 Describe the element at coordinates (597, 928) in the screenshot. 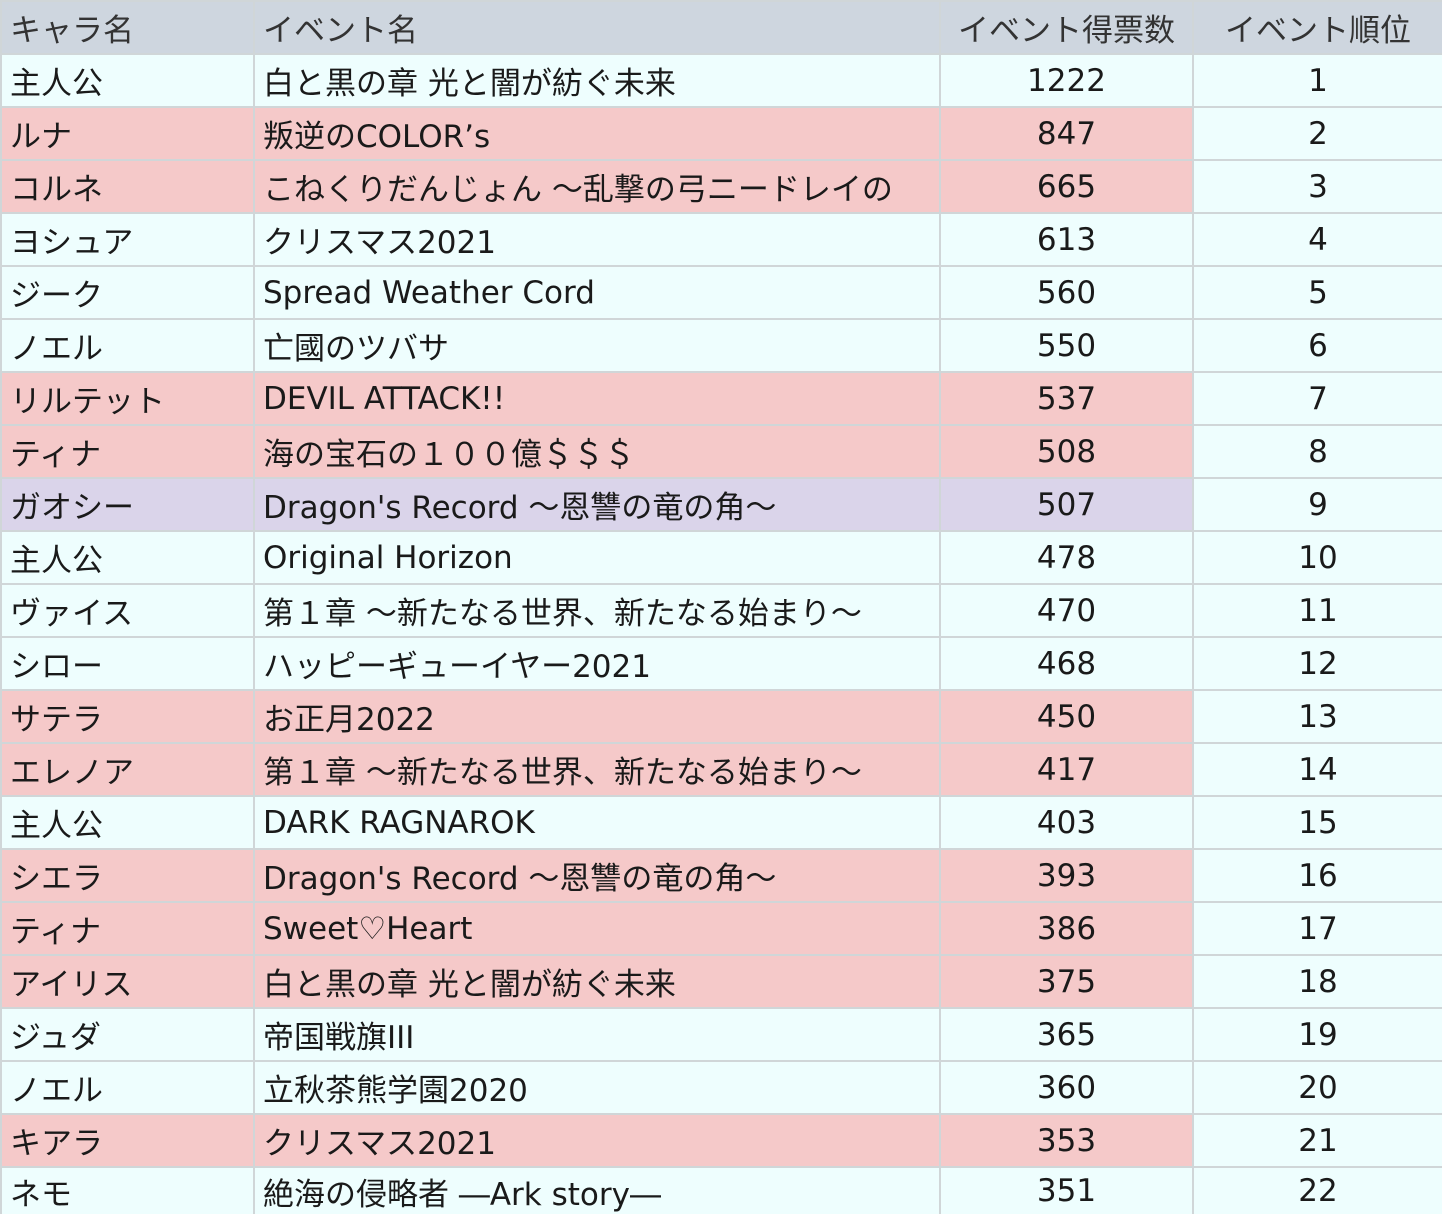

I see `event-name-cell: Sweet♡Heart` at that location.